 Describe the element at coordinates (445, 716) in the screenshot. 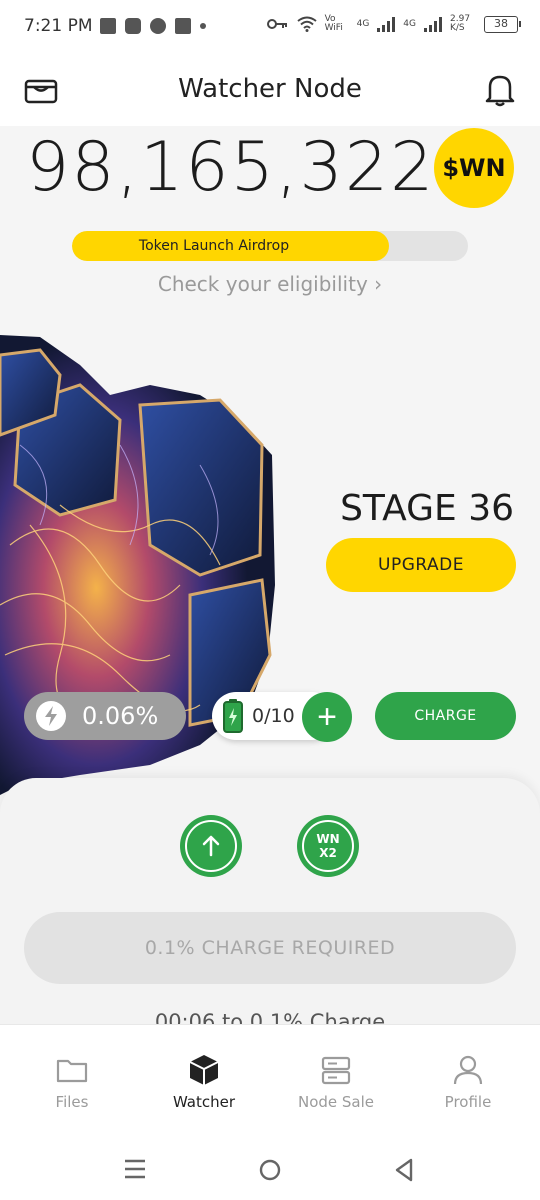

I see `charge-button: CHARGE` at that location.